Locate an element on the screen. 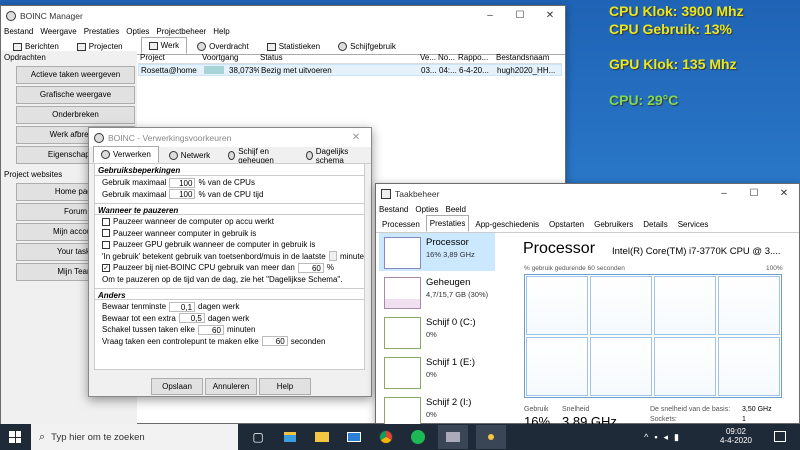 The image size is (800, 450). search-icon: ⌕ is located at coordinates (42, 436).